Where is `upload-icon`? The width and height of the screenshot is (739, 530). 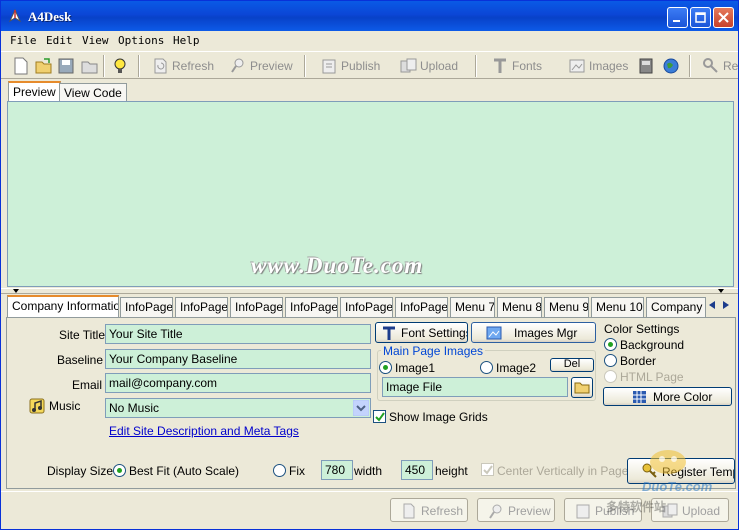 upload-icon is located at coordinates (408, 65).